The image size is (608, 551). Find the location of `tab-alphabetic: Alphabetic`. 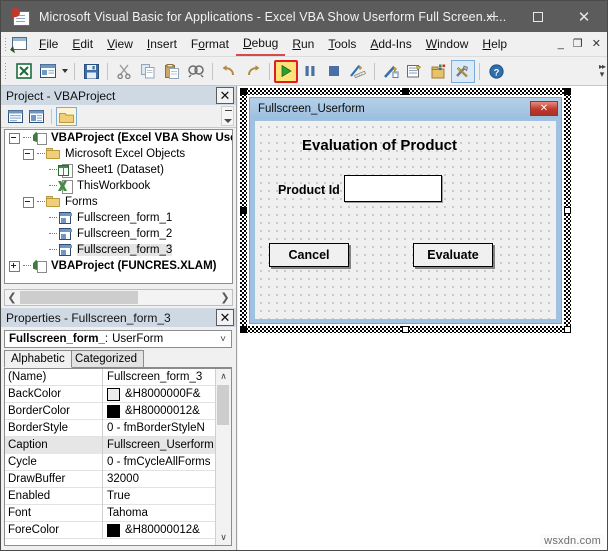

tab-alphabetic: Alphabetic is located at coordinates (38, 359).